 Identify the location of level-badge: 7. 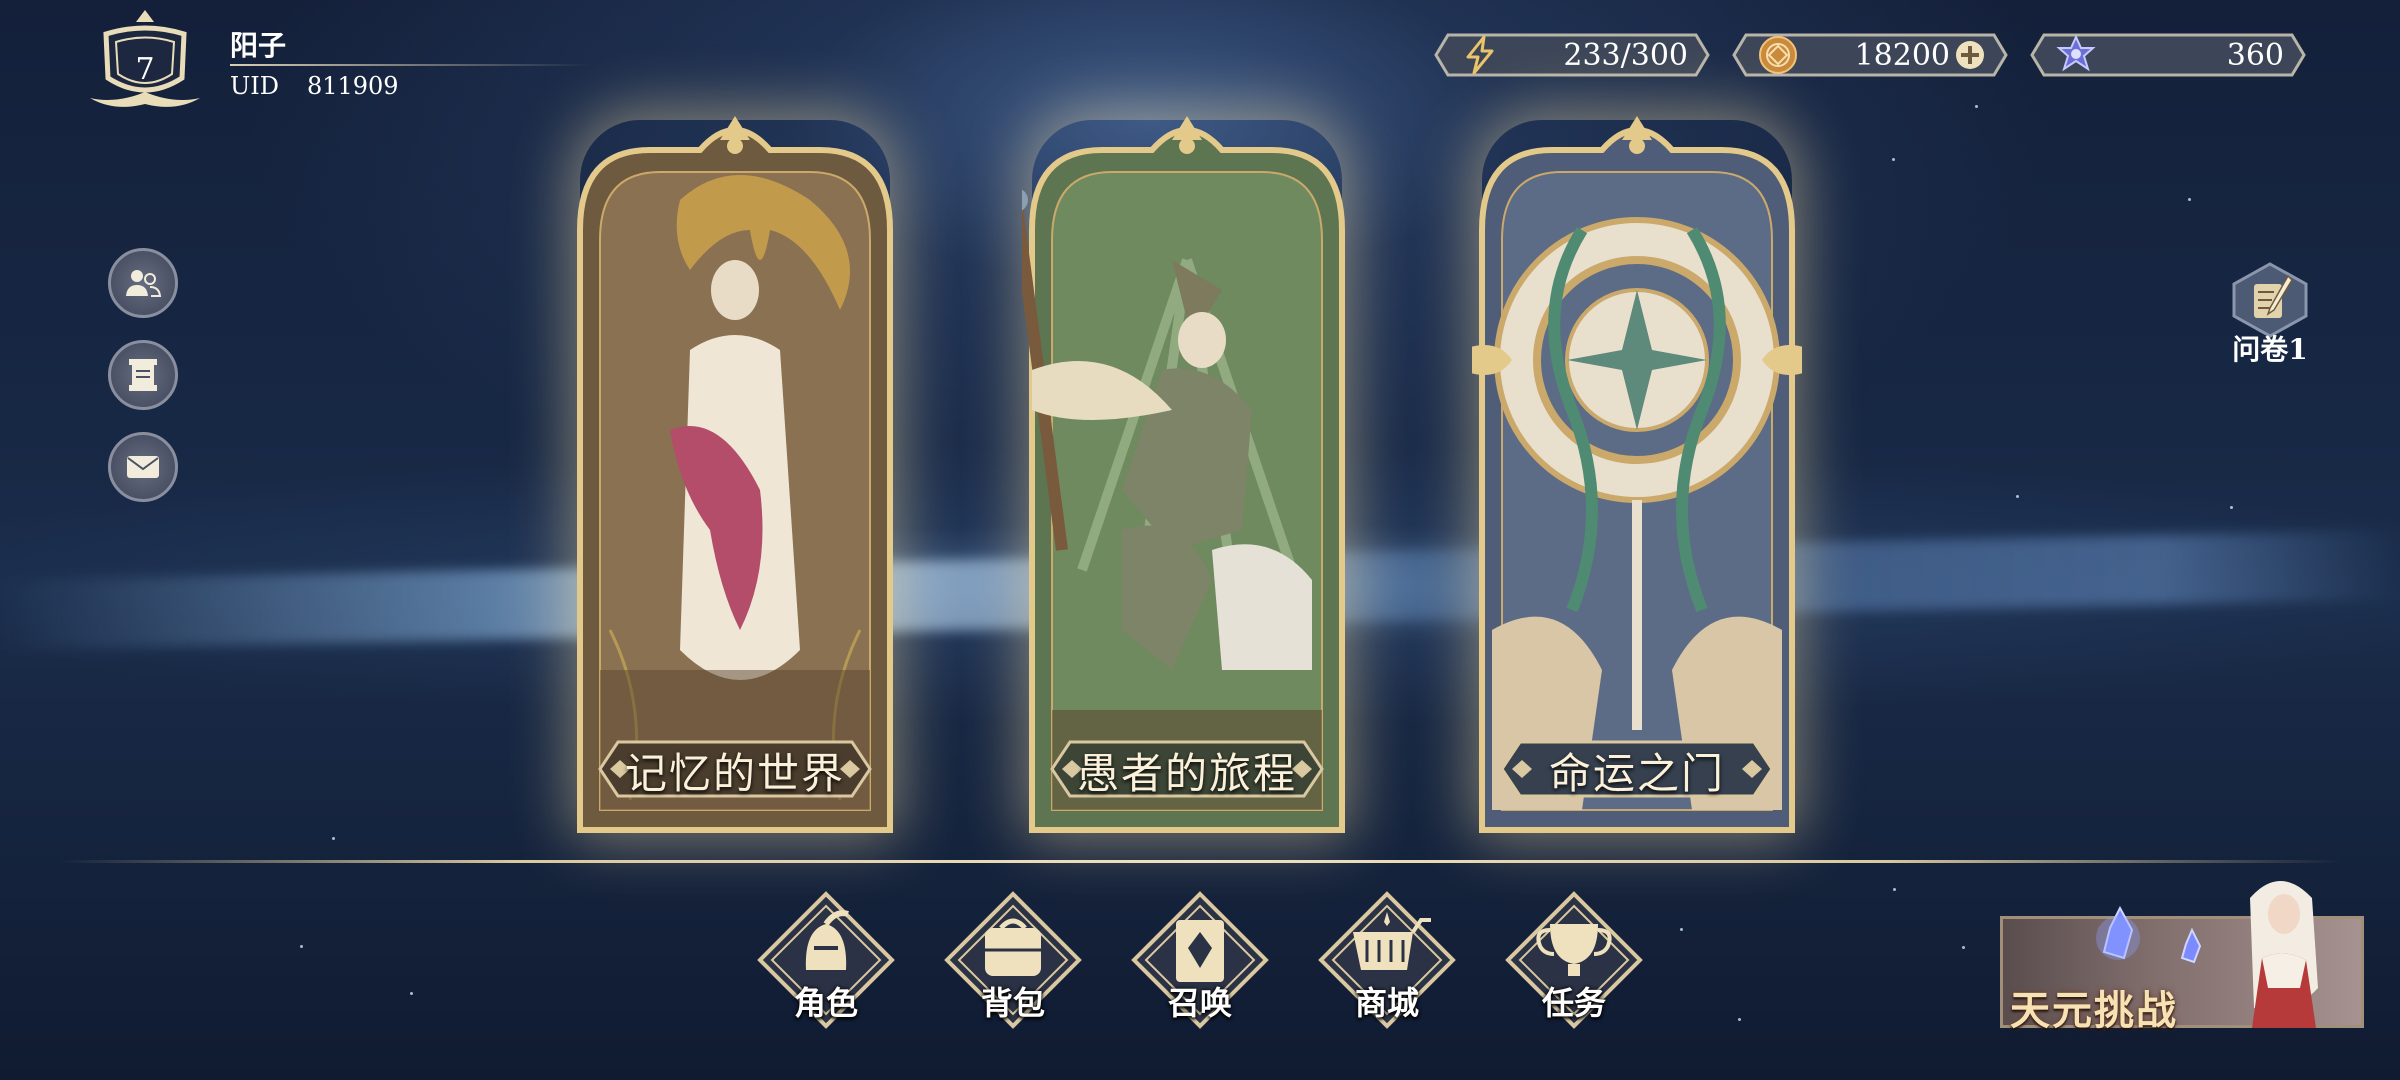
(145, 60).